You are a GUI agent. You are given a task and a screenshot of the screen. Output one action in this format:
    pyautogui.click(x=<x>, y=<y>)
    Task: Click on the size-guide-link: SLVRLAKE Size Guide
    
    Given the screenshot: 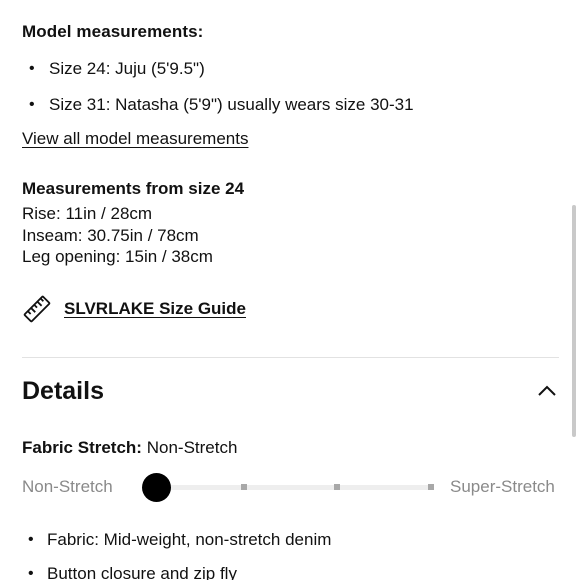 What is the action you would take?
    pyautogui.click(x=134, y=309)
    